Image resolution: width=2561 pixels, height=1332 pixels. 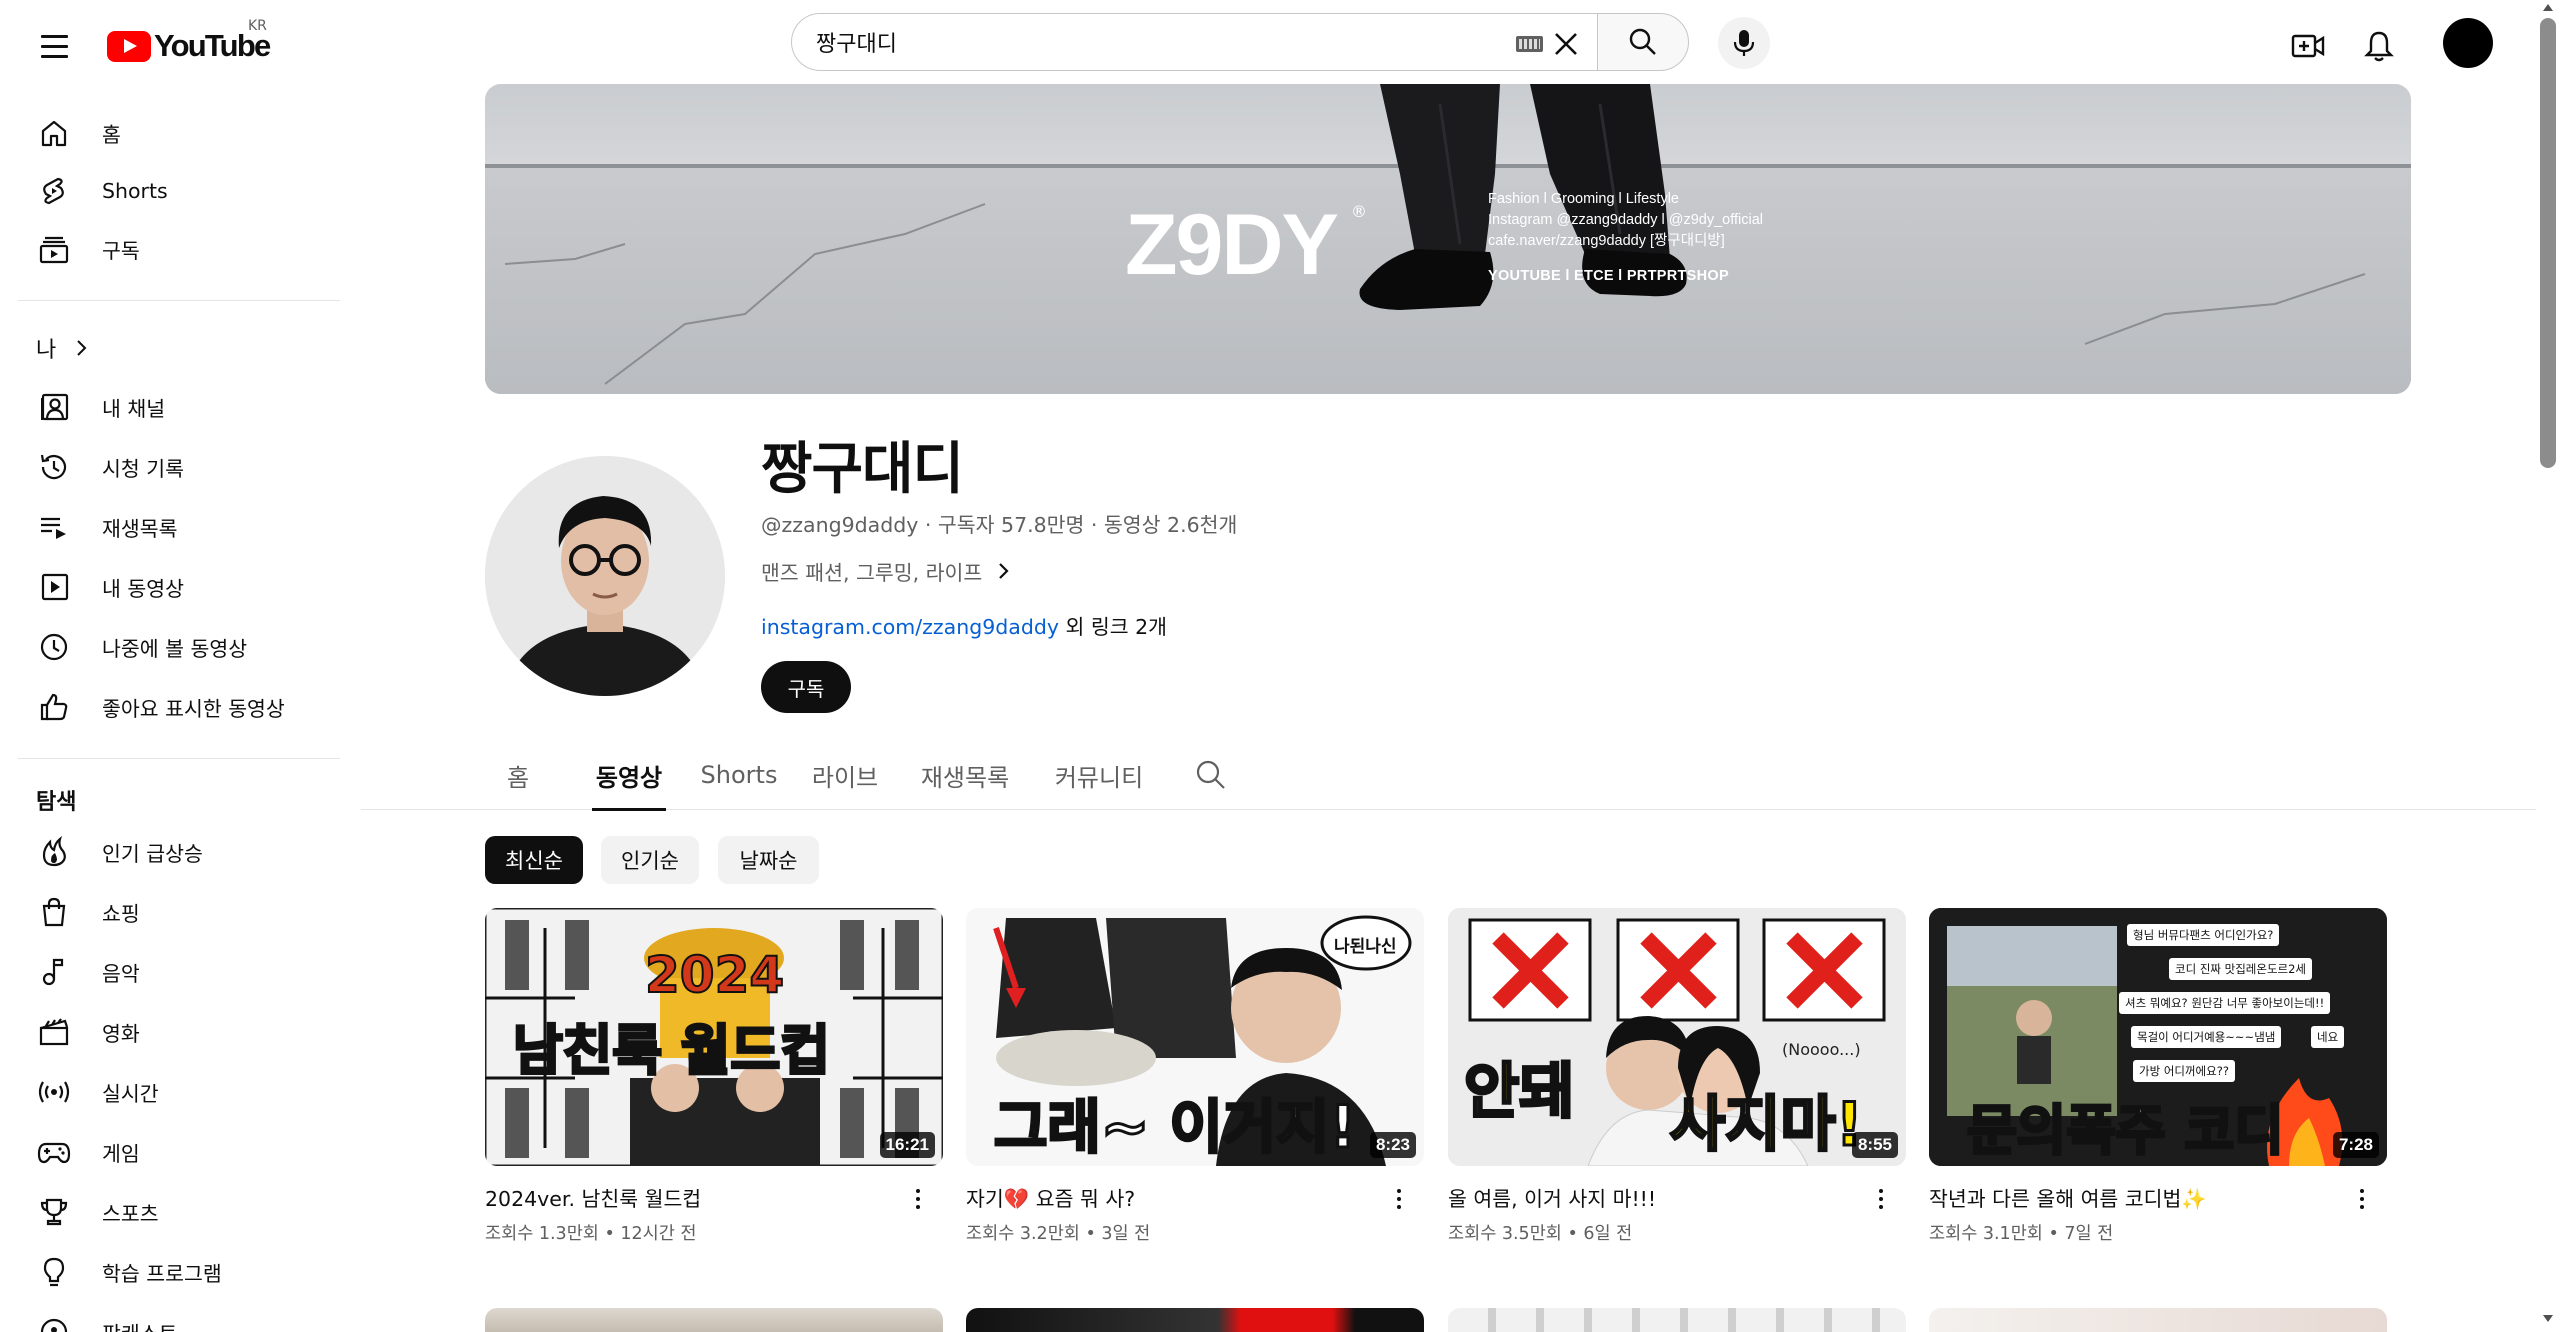 What do you see at coordinates (518, 775) in the screenshot?
I see `tab-home: 홈` at bounding box center [518, 775].